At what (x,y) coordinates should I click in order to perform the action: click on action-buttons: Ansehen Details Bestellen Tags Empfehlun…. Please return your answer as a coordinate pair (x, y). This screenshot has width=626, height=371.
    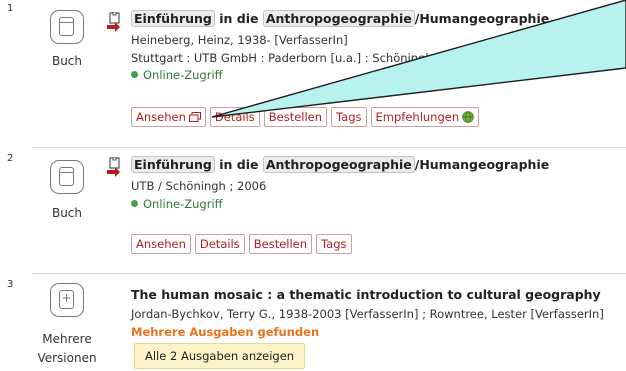
    Looking at the image, I should click on (305, 117).